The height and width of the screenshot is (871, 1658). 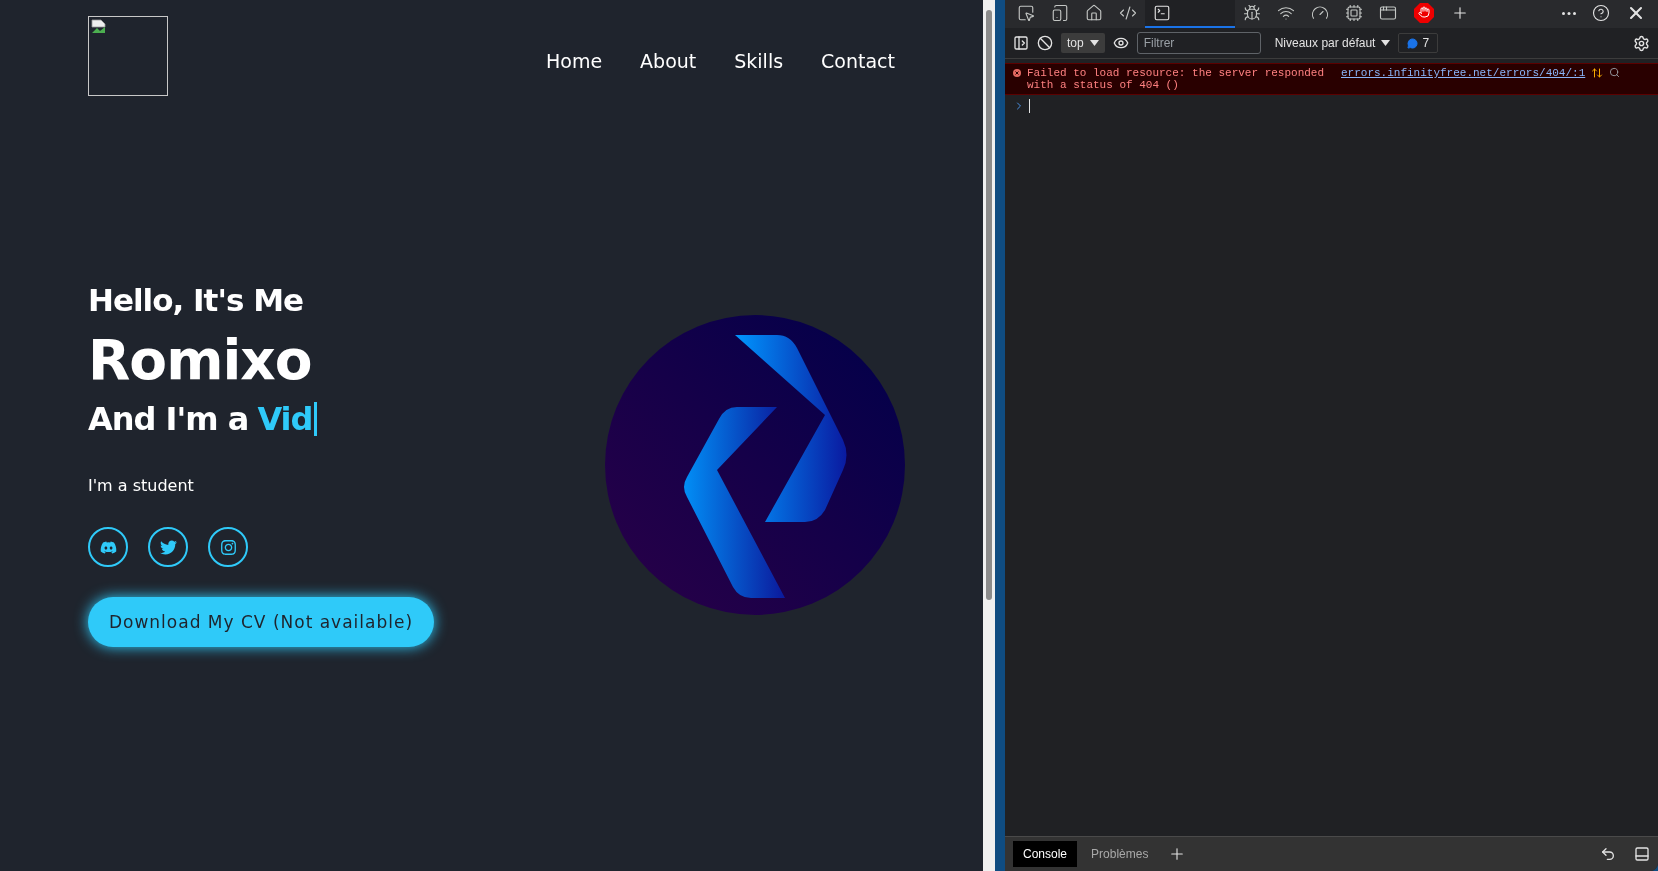 What do you see at coordinates (1463, 73) in the screenshot?
I see `source-link: errors.infinityfree.net/errors/404/:1` at bounding box center [1463, 73].